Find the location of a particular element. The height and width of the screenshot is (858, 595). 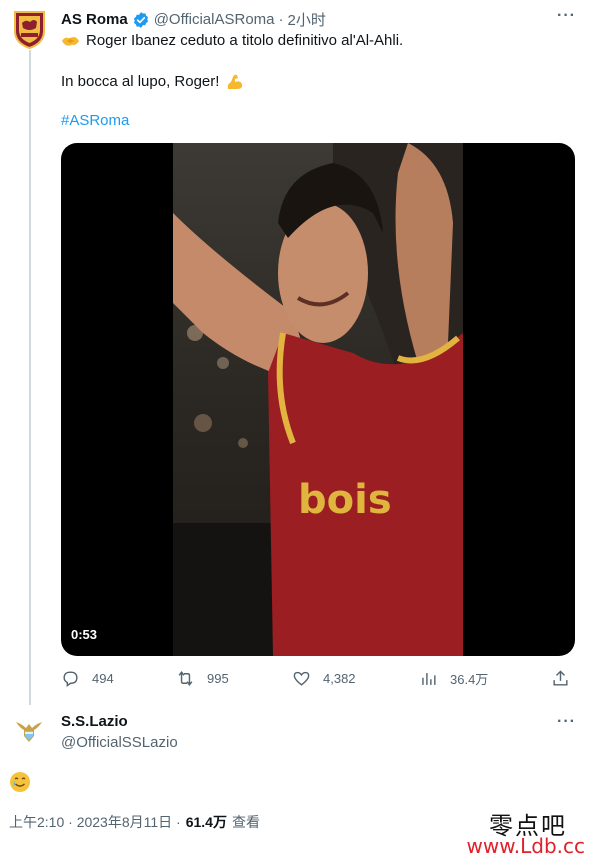

quote-timestamp-row: 上午2:10 · 2023年8月11日 · 61.4万 查看 is located at coordinates (134, 822).